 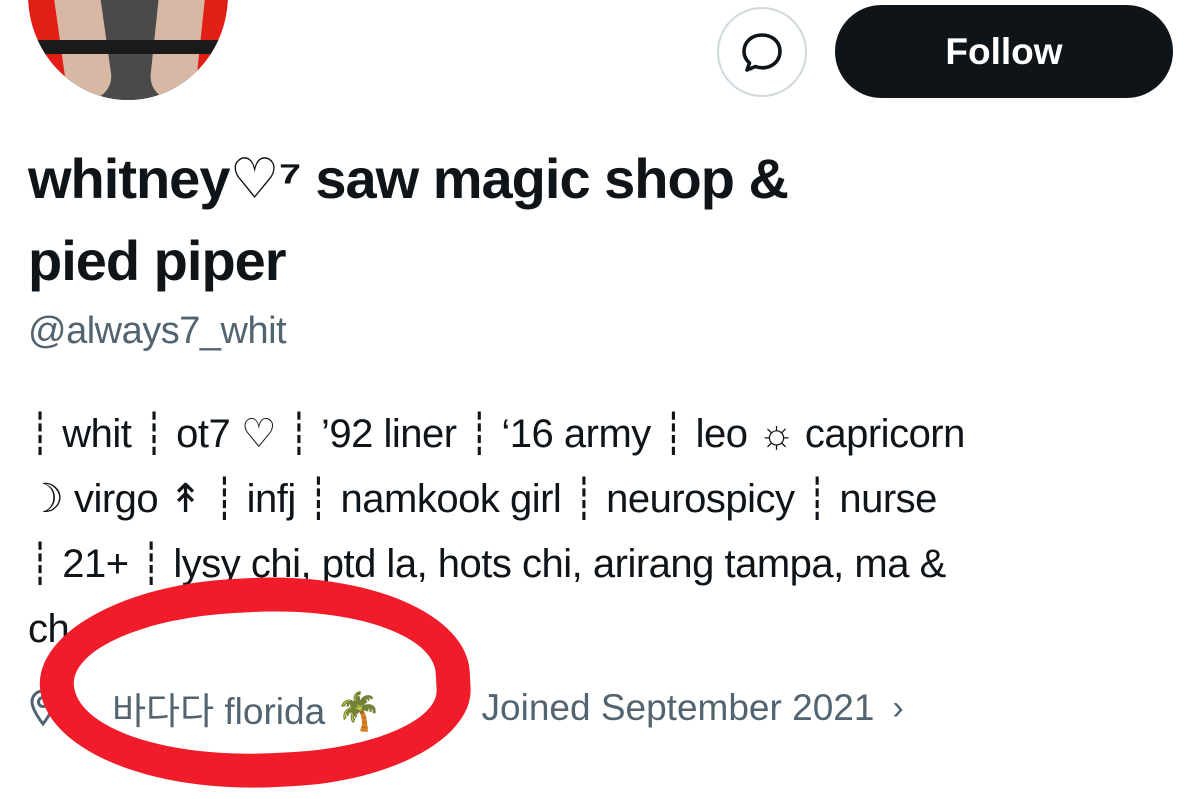 I want to click on location-pin-icon, so click(x=43, y=708).